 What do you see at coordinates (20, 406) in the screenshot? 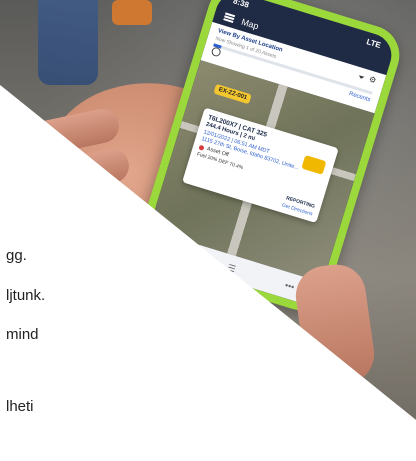
I see `body-text-line: lheti` at bounding box center [20, 406].